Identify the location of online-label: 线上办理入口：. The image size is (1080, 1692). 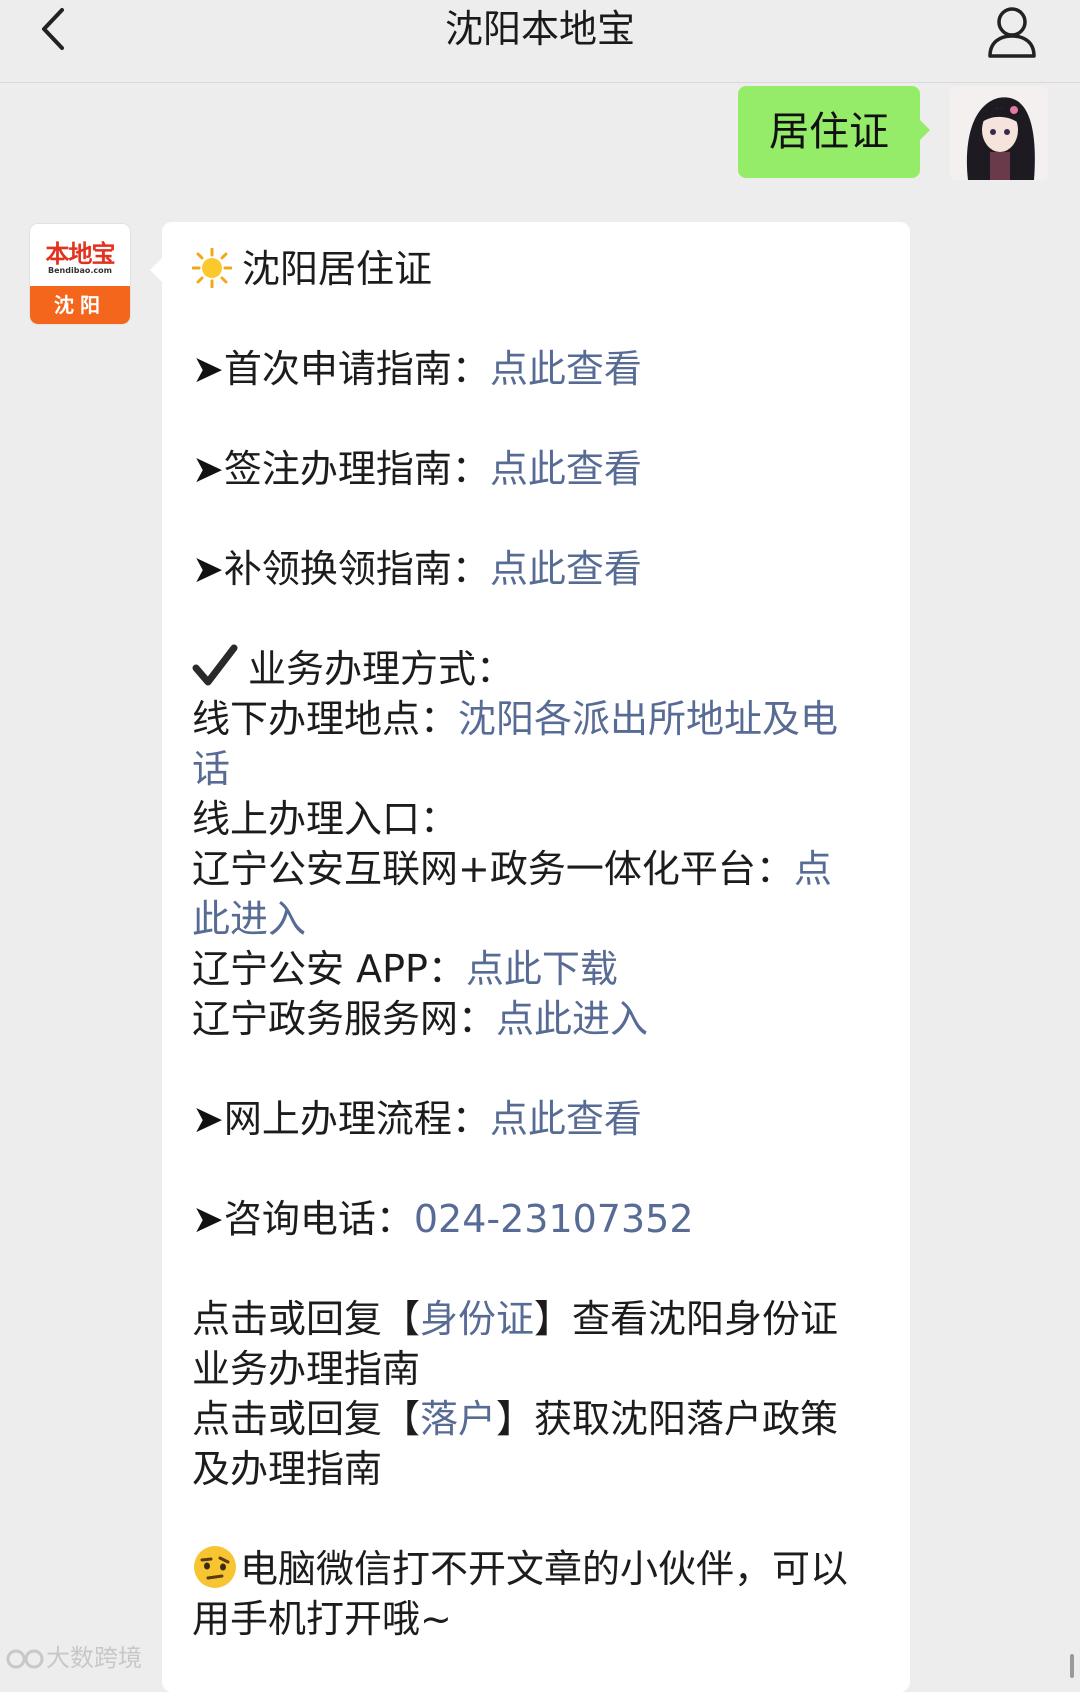
(325, 819).